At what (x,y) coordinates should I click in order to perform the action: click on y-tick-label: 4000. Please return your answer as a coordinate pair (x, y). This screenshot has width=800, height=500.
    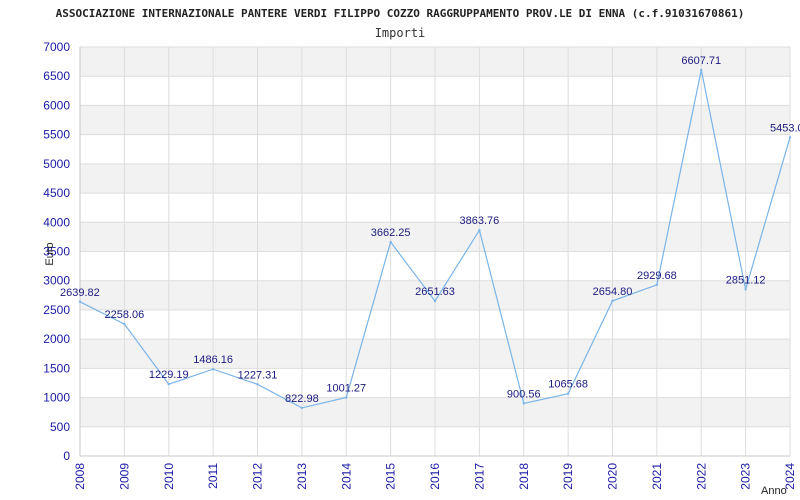
    Looking at the image, I should click on (56, 222).